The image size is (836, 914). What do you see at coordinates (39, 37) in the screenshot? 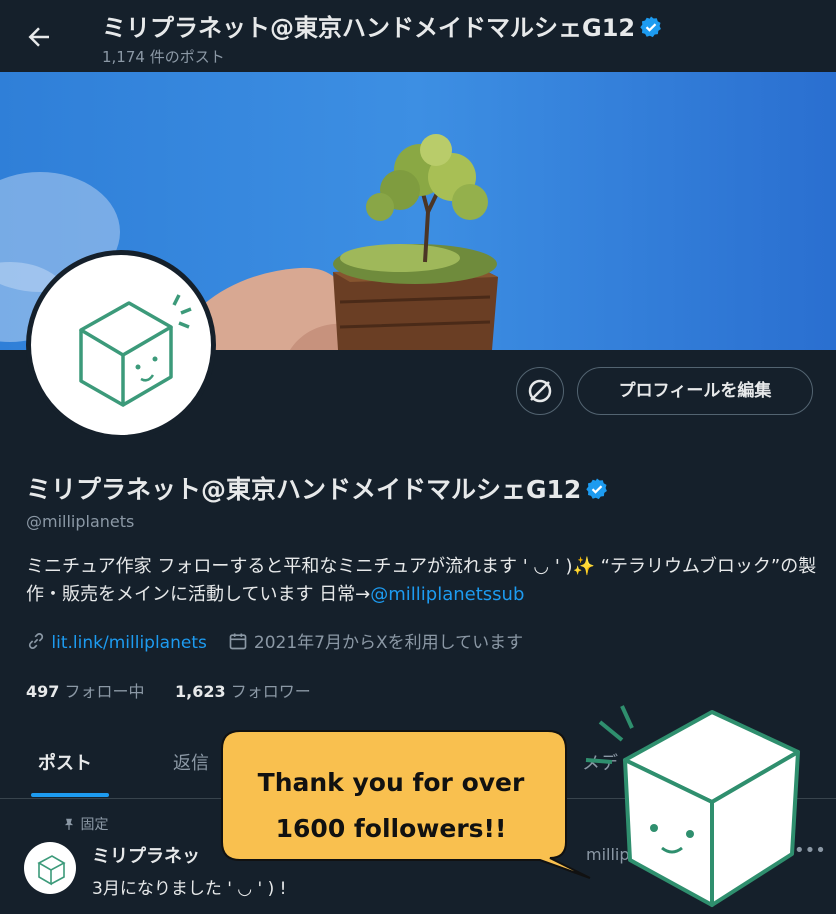
I see `back-arrow-icon` at bounding box center [39, 37].